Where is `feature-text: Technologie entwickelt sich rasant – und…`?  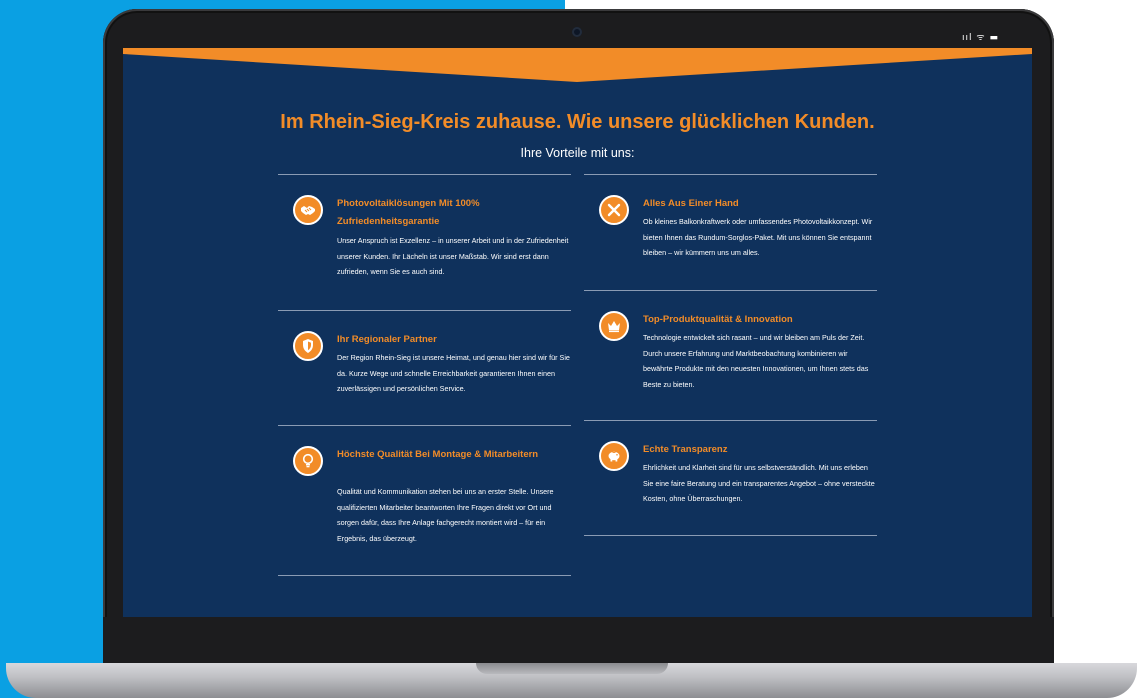 feature-text: Technologie entwickelt sich rasant – und… is located at coordinates (756, 361).